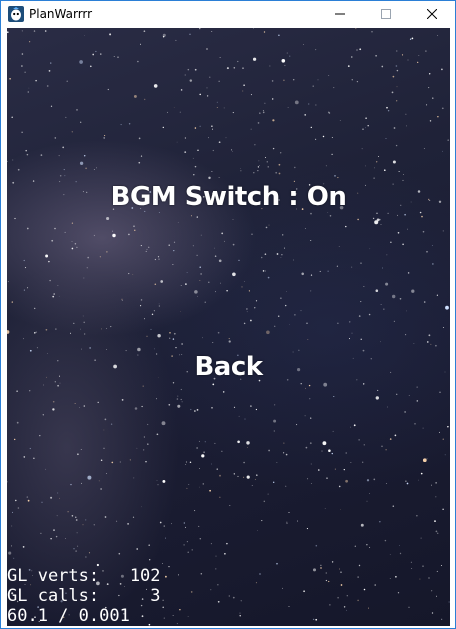  I want to click on close-button, so click(432, 14).